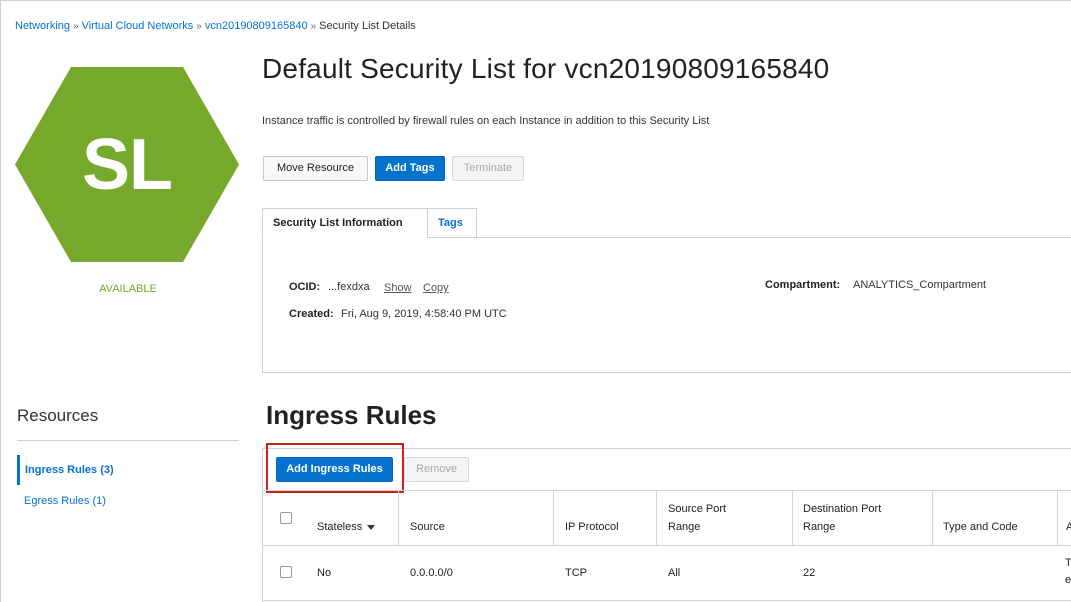 The width and height of the screenshot is (1071, 602). Describe the element at coordinates (431, 573) in the screenshot. I see `cell-source: 0.0.0.0/0` at that location.